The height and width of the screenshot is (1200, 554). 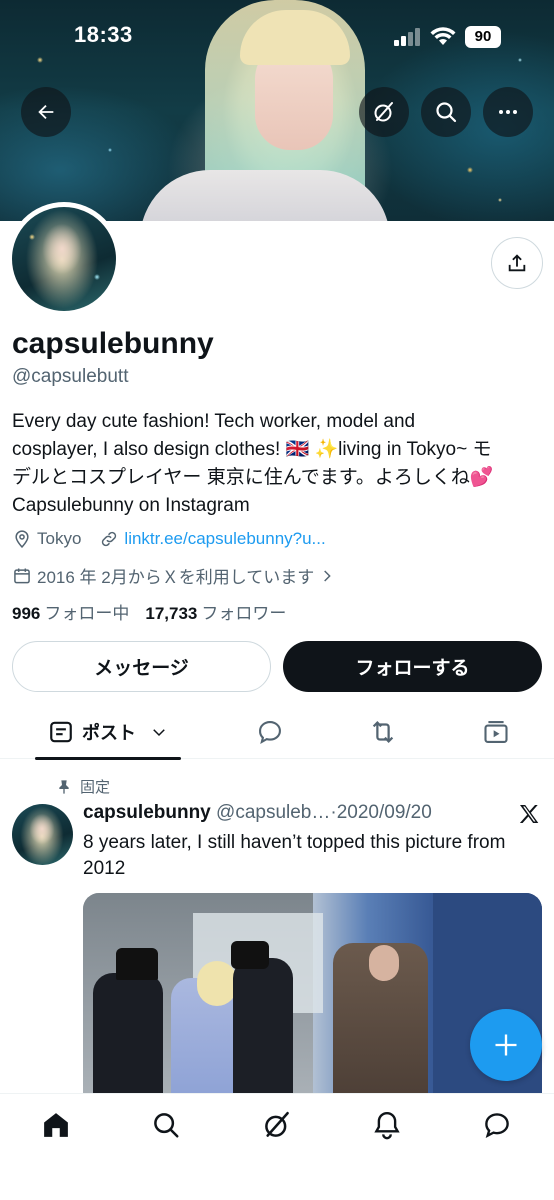 What do you see at coordinates (312, 993) in the screenshot?
I see `post-media-image` at bounding box center [312, 993].